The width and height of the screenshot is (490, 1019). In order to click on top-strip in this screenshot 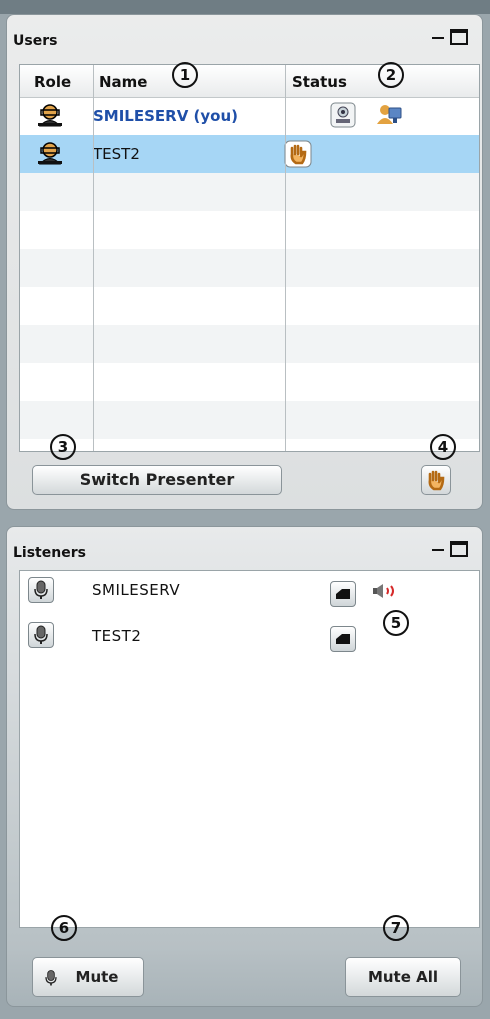, I will do `click(245, 7)`.